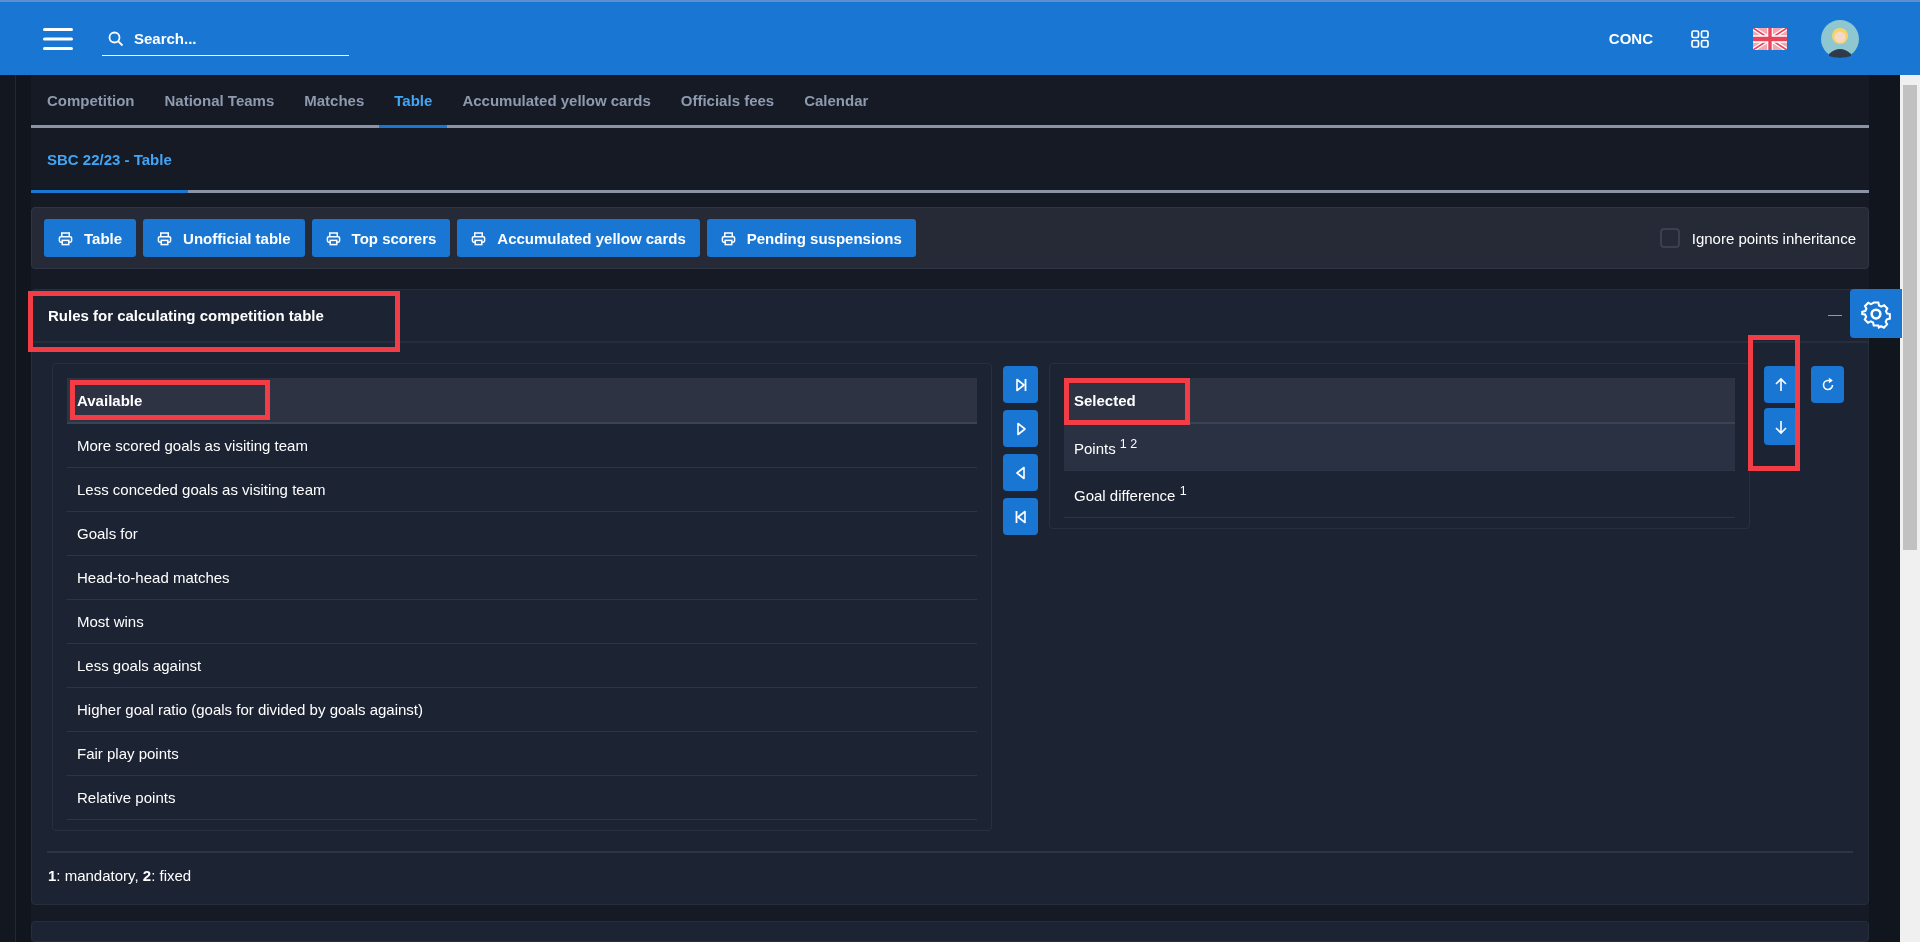 Image resolution: width=1920 pixels, height=942 pixels. What do you see at coordinates (1399, 447) in the screenshot?
I see `list-item: Points $^{1 2}$` at bounding box center [1399, 447].